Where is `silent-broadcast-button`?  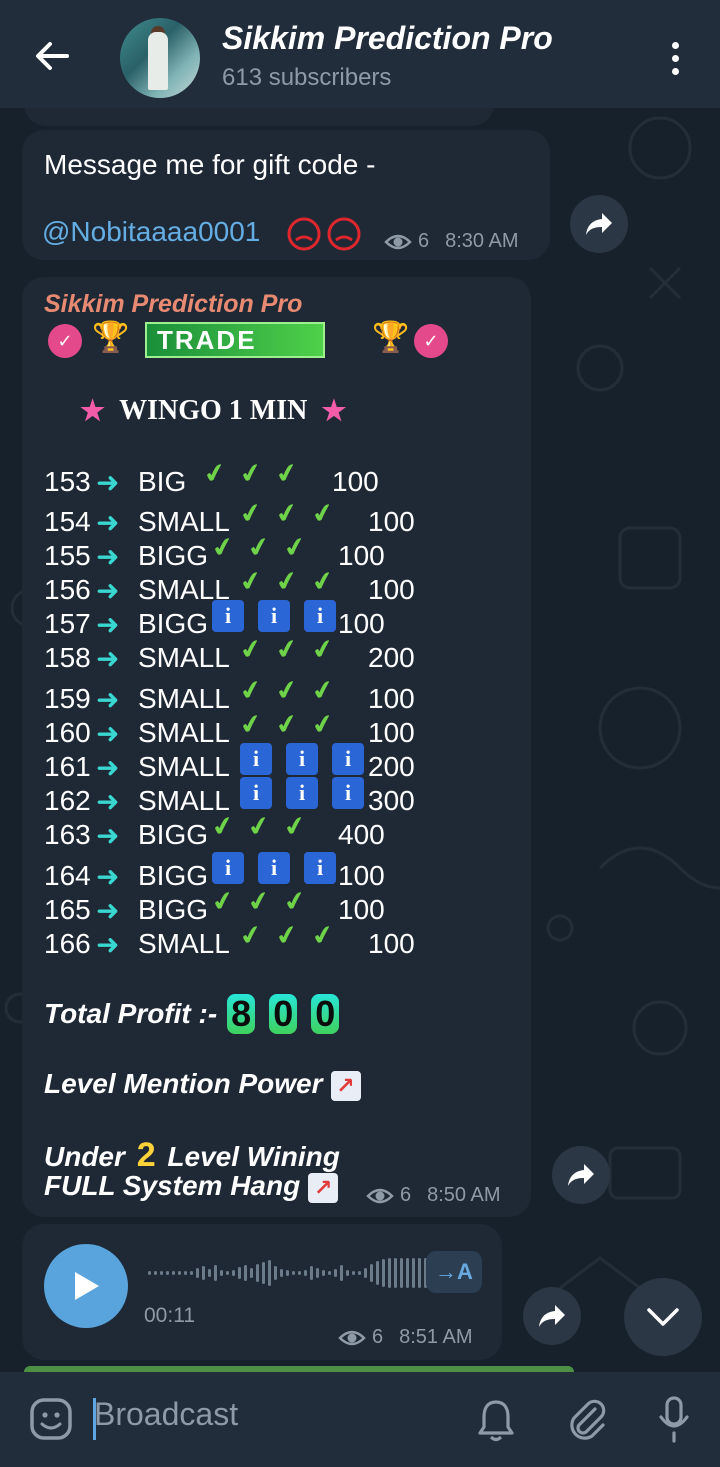
silent-broadcast-button is located at coordinates (496, 1420).